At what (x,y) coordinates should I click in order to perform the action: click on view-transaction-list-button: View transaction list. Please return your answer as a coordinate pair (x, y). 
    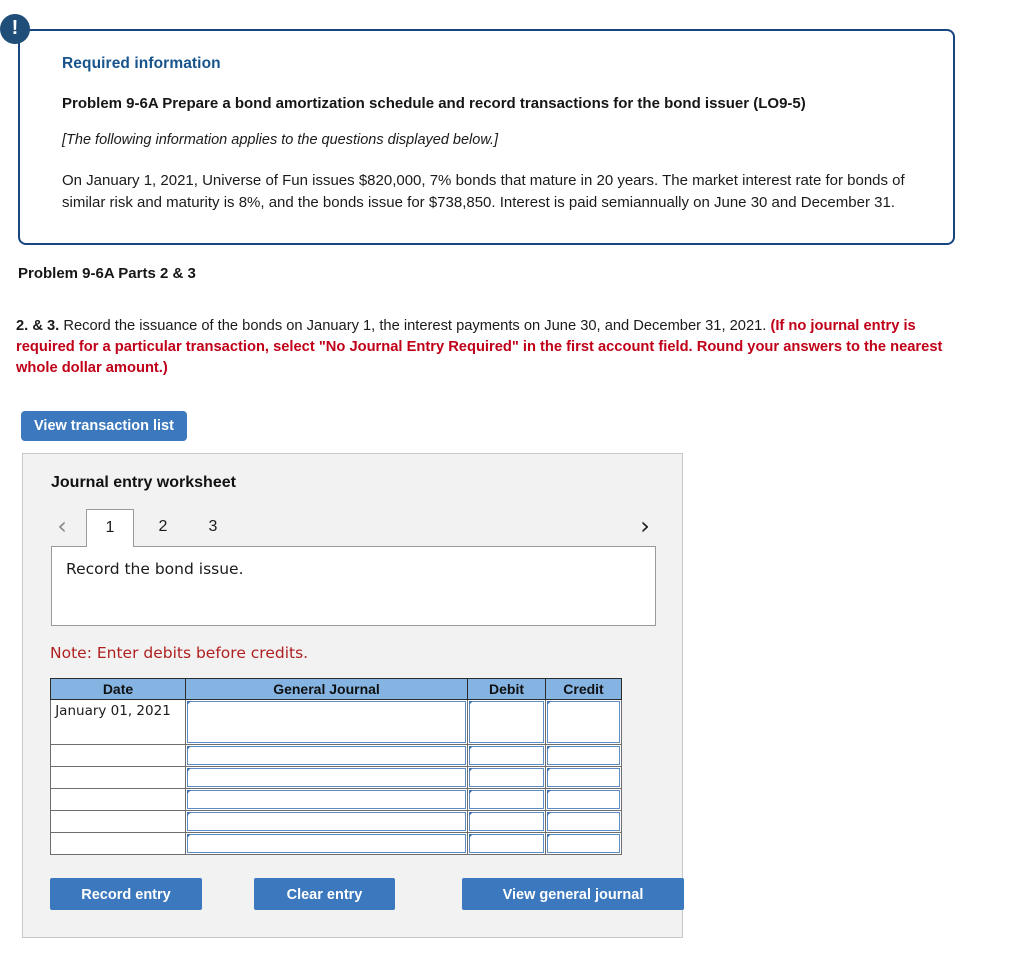
    Looking at the image, I should click on (104, 426).